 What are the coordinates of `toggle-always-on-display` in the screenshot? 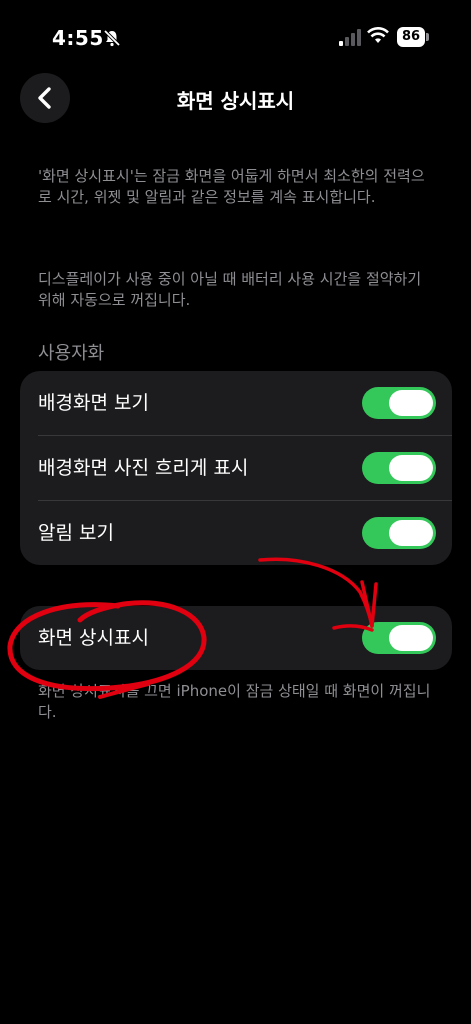 It's located at (399, 638).